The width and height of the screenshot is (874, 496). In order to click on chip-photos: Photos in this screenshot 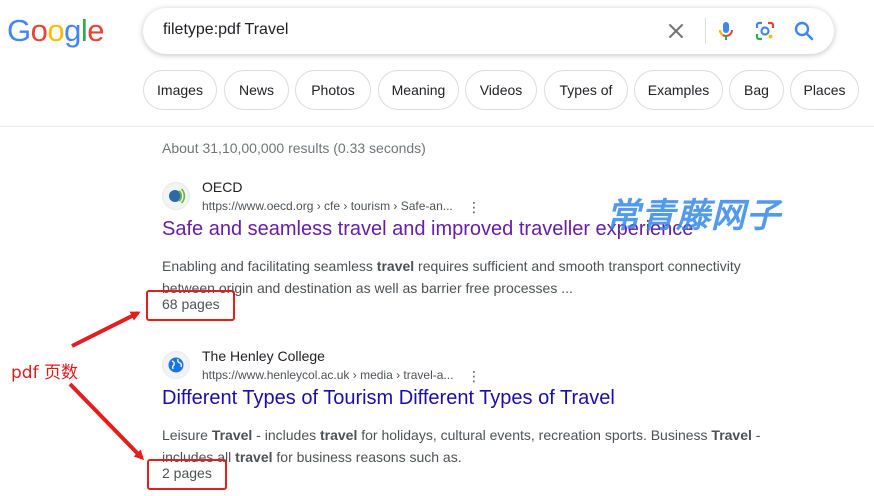, I will do `click(333, 90)`.